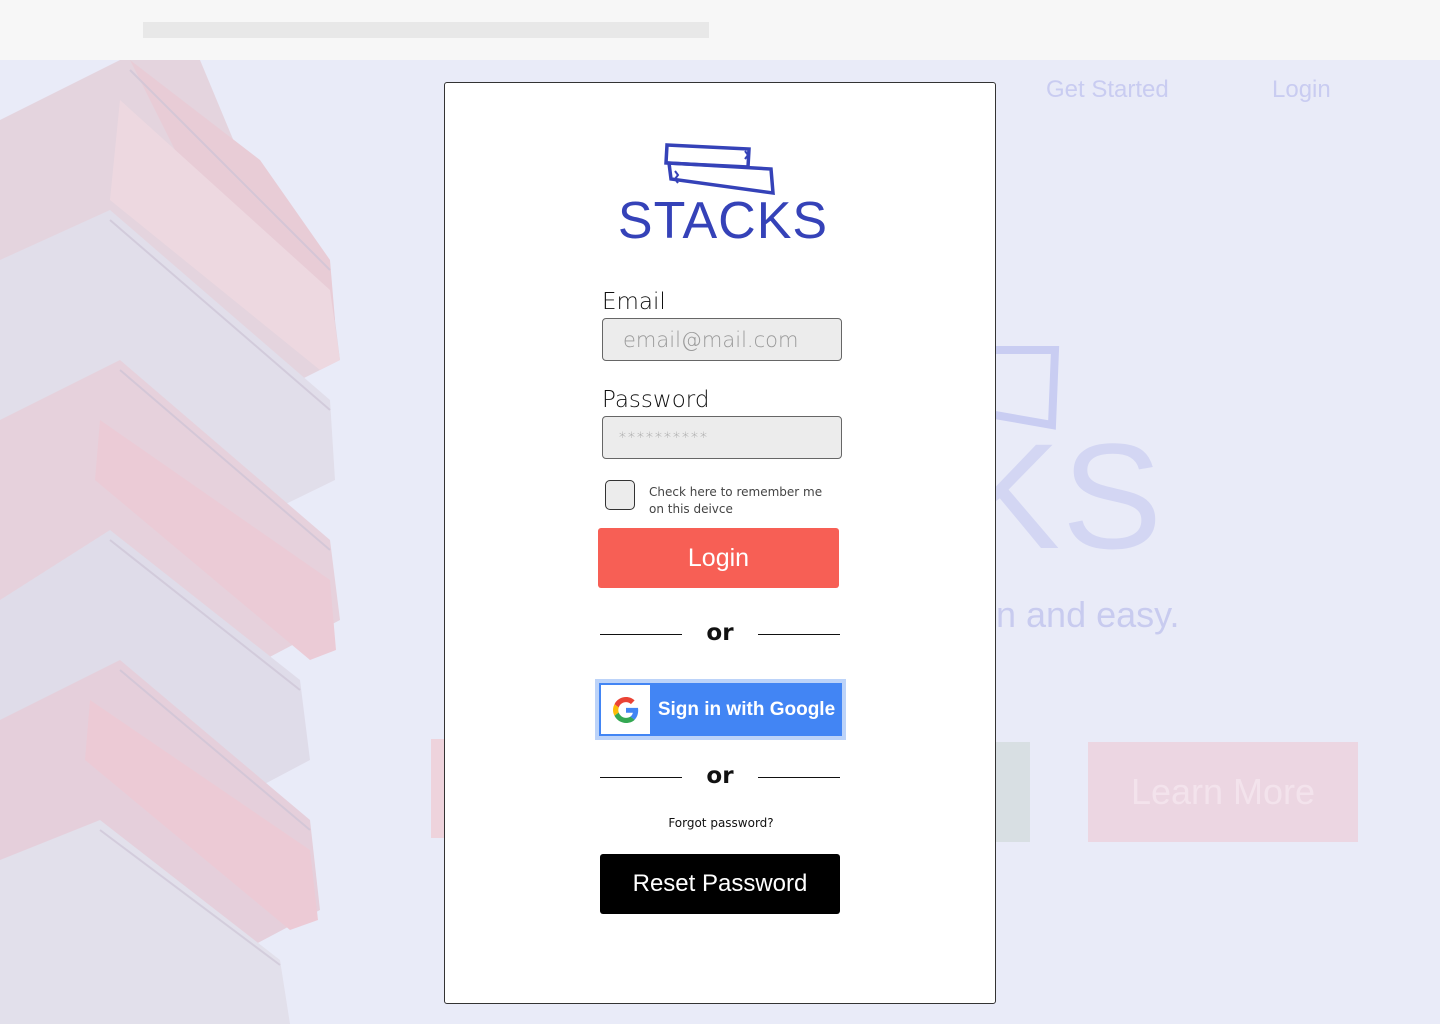 The image size is (1440, 1024). I want to click on learn-more-button: Learn More, so click(1223, 792).